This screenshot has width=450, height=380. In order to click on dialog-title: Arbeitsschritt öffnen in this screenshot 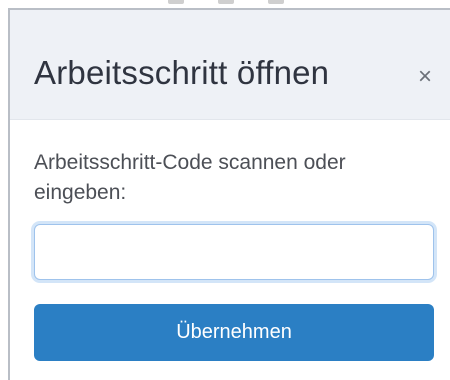, I will do `click(182, 72)`.